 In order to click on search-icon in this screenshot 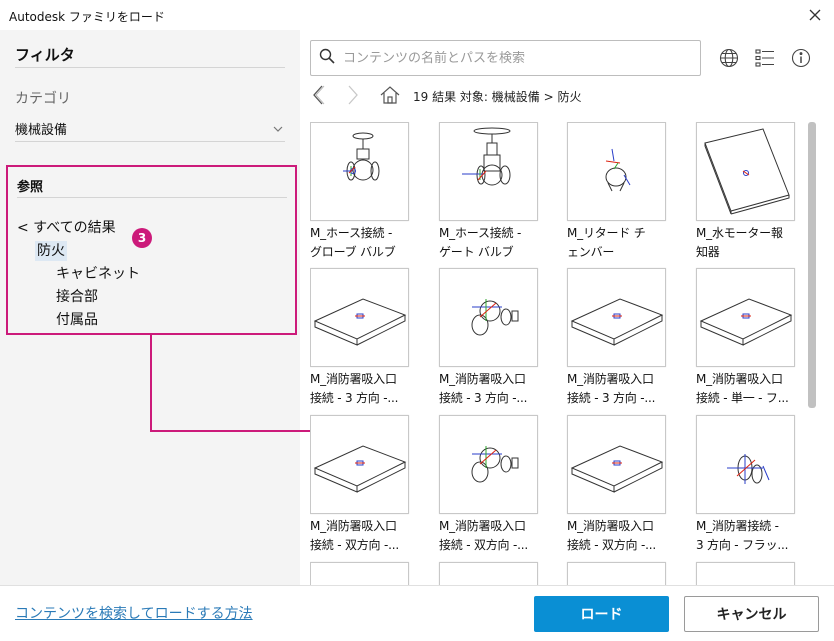, I will do `click(327, 58)`.